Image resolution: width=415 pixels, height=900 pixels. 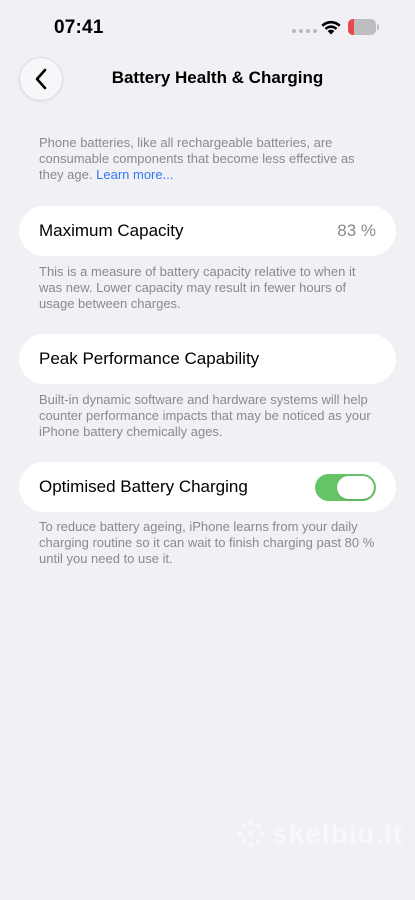 I want to click on optimised-charging-toggle, so click(x=345, y=487).